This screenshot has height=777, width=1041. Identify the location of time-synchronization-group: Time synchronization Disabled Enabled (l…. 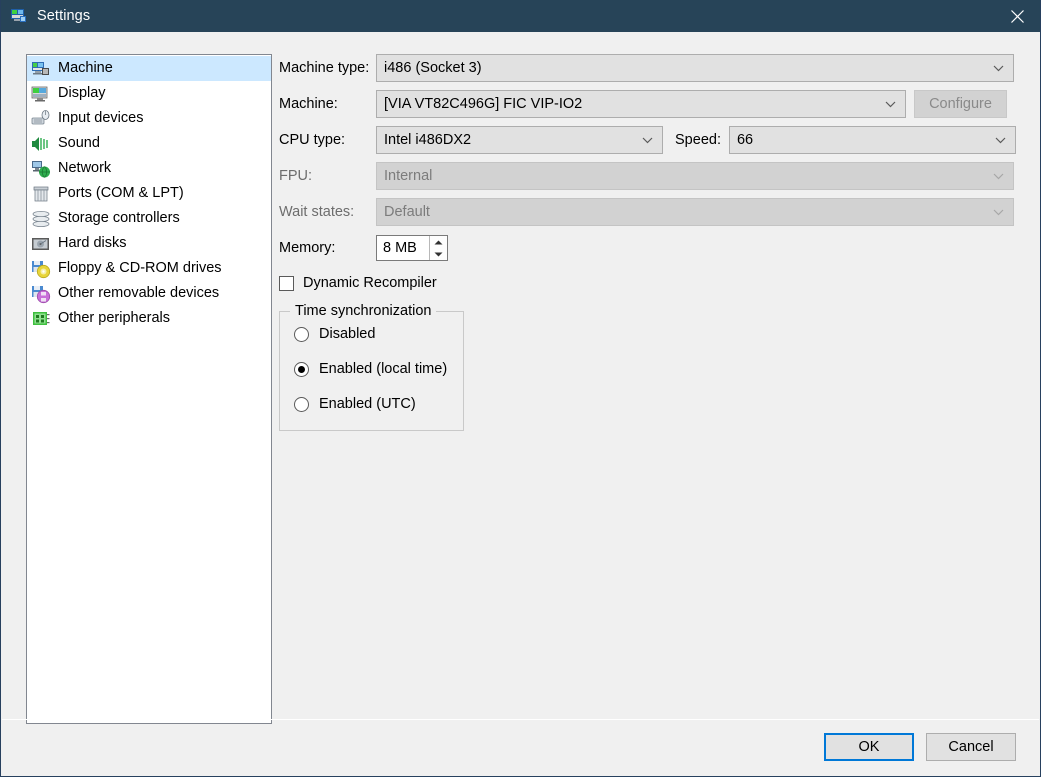
(371, 367).